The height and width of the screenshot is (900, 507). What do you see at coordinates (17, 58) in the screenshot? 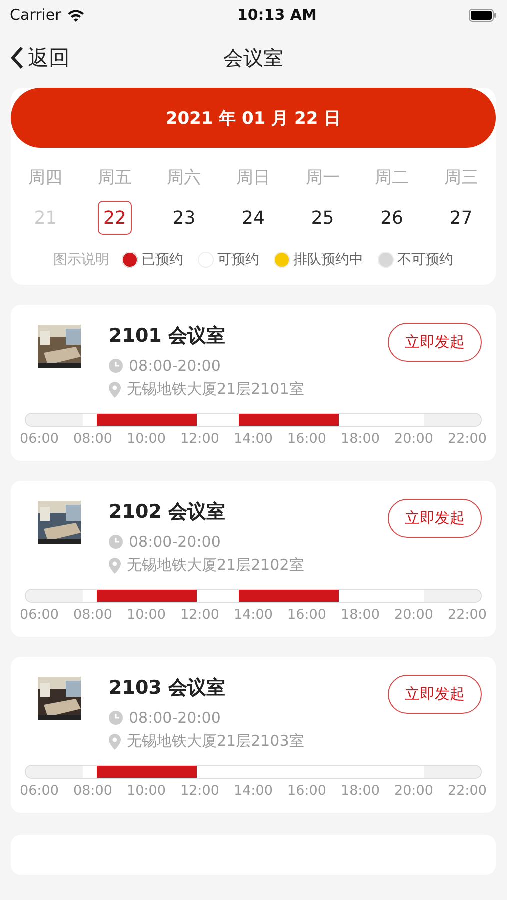
I see `back-icon` at bounding box center [17, 58].